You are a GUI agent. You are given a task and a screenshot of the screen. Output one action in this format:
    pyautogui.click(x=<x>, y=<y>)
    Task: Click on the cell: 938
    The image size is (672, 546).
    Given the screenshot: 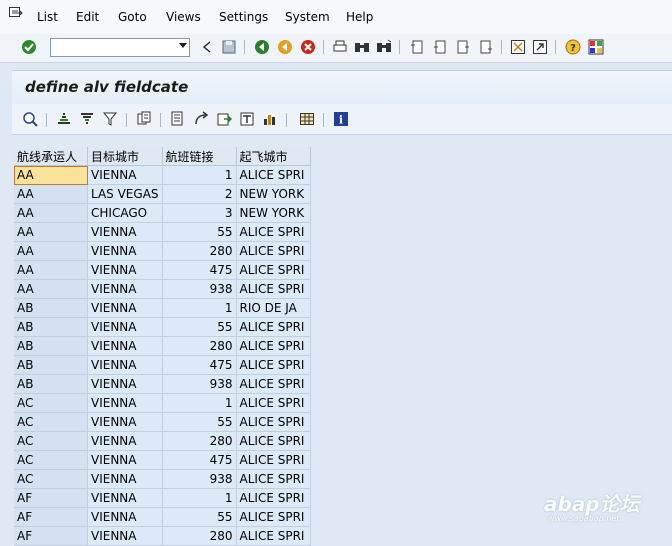 What is the action you would take?
    pyautogui.click(x=199, y=384)
    